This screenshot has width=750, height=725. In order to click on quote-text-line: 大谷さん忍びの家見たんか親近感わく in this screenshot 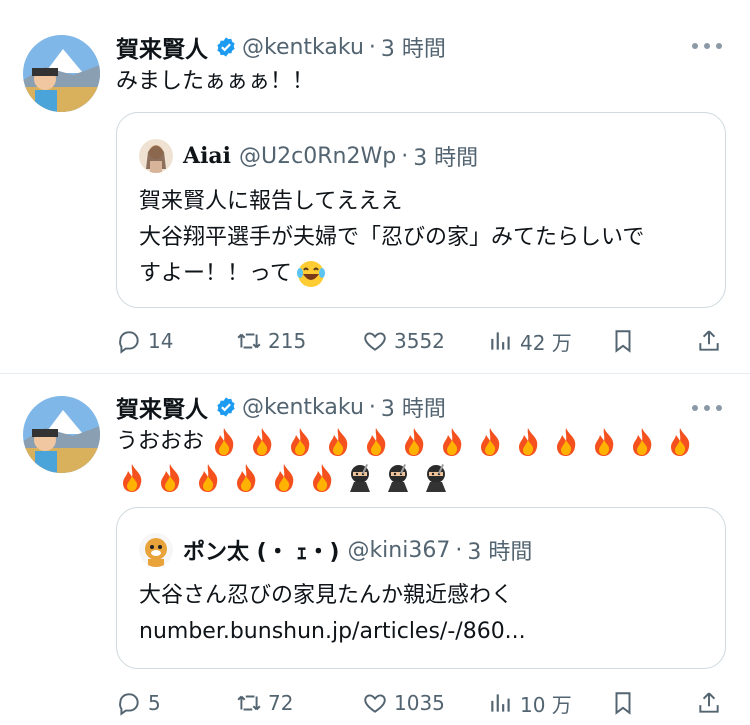, I will do `click(326, 595)`.